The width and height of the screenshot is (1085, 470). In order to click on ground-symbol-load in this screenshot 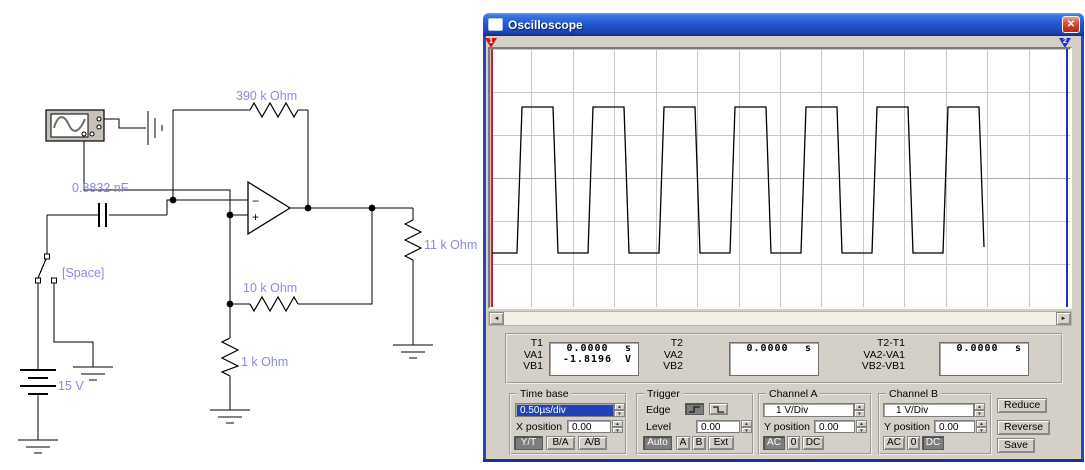, I will do `click(413, 351)`.